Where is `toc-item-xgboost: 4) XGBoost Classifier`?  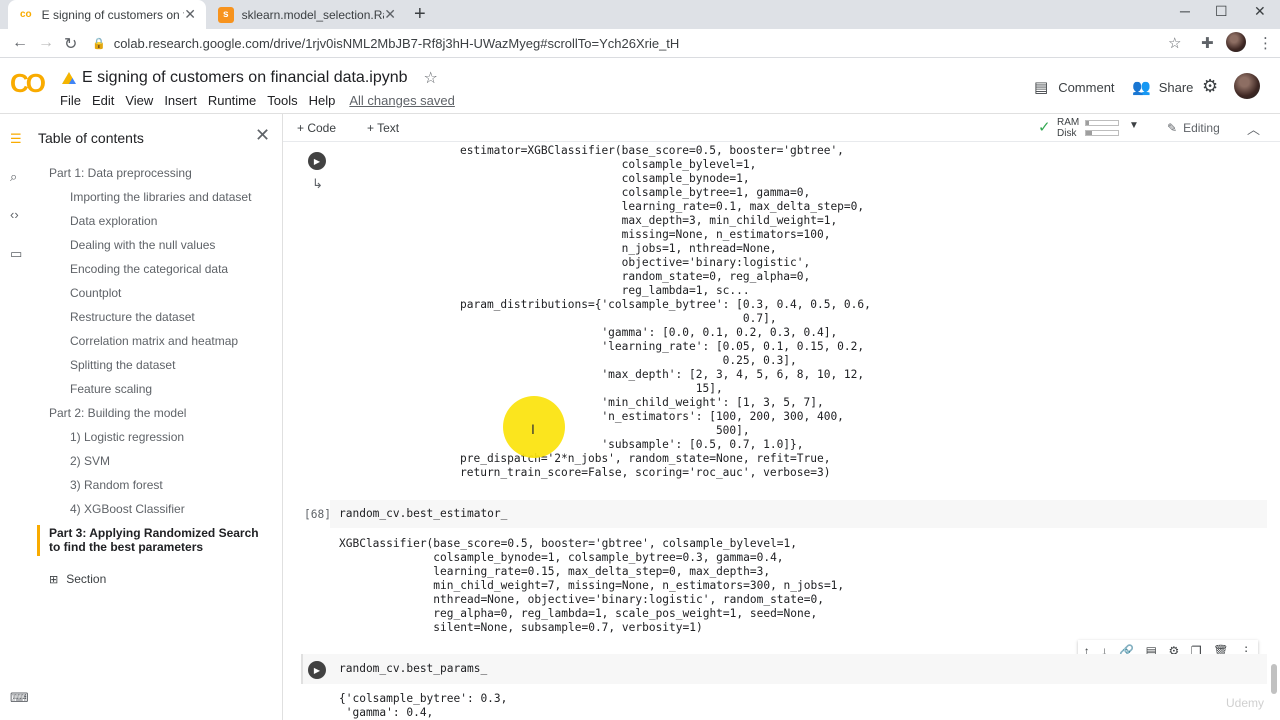
toc-item-xgboost: 4) XGBoost Classifier is located at coordinates (127, 509).